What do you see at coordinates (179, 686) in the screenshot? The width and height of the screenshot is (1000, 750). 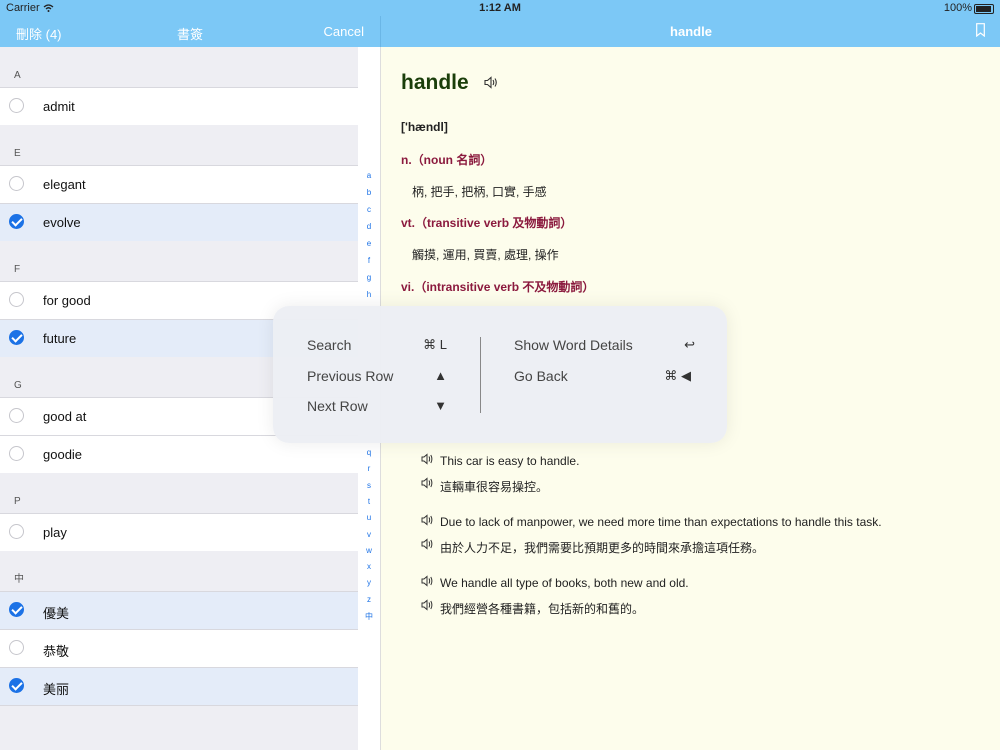 I see `bookmark-row: 美丽` at bounding box center [179, 686].